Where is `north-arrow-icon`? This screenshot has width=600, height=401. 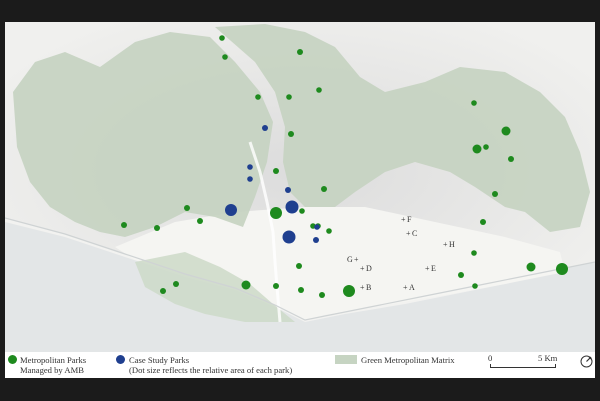
north-arrow-icon is located at coordinates (586, 361).